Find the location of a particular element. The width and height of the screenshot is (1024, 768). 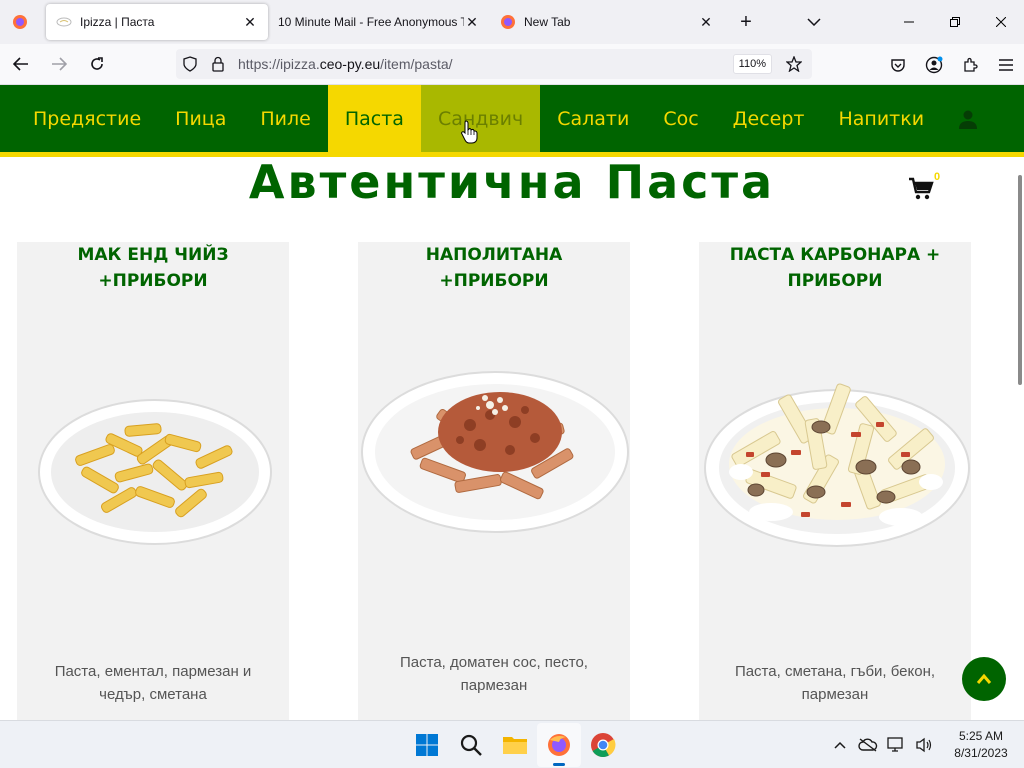

back-button is located at coordinates (21, 64).